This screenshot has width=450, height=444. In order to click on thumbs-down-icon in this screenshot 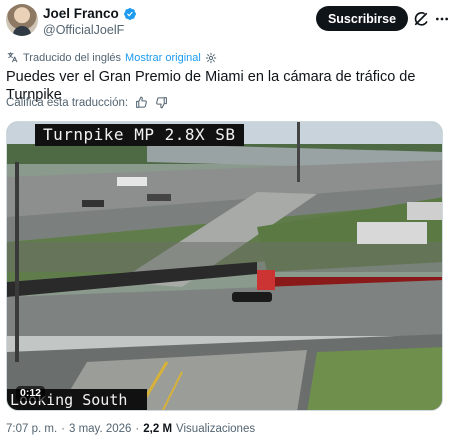, I will do `click(161, 102)`.